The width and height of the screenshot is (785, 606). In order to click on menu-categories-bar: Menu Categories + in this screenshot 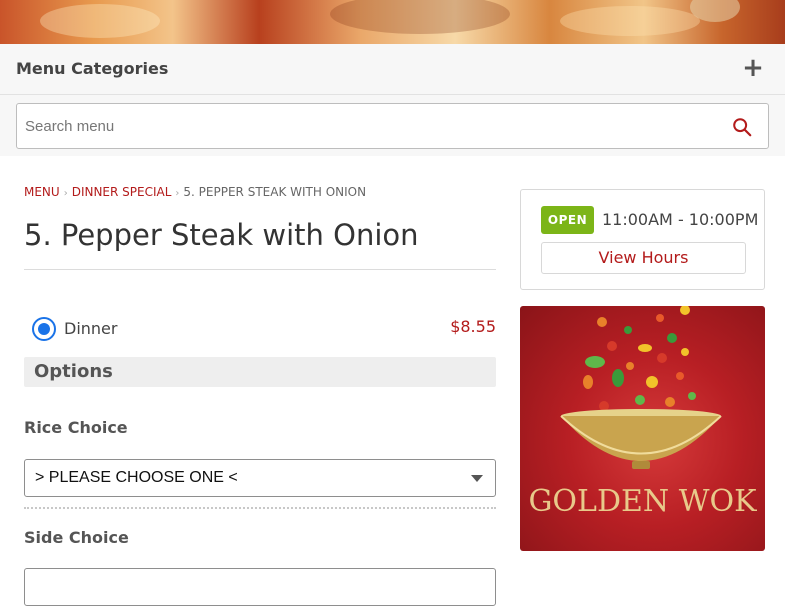, I will do `click(392, 69)`.